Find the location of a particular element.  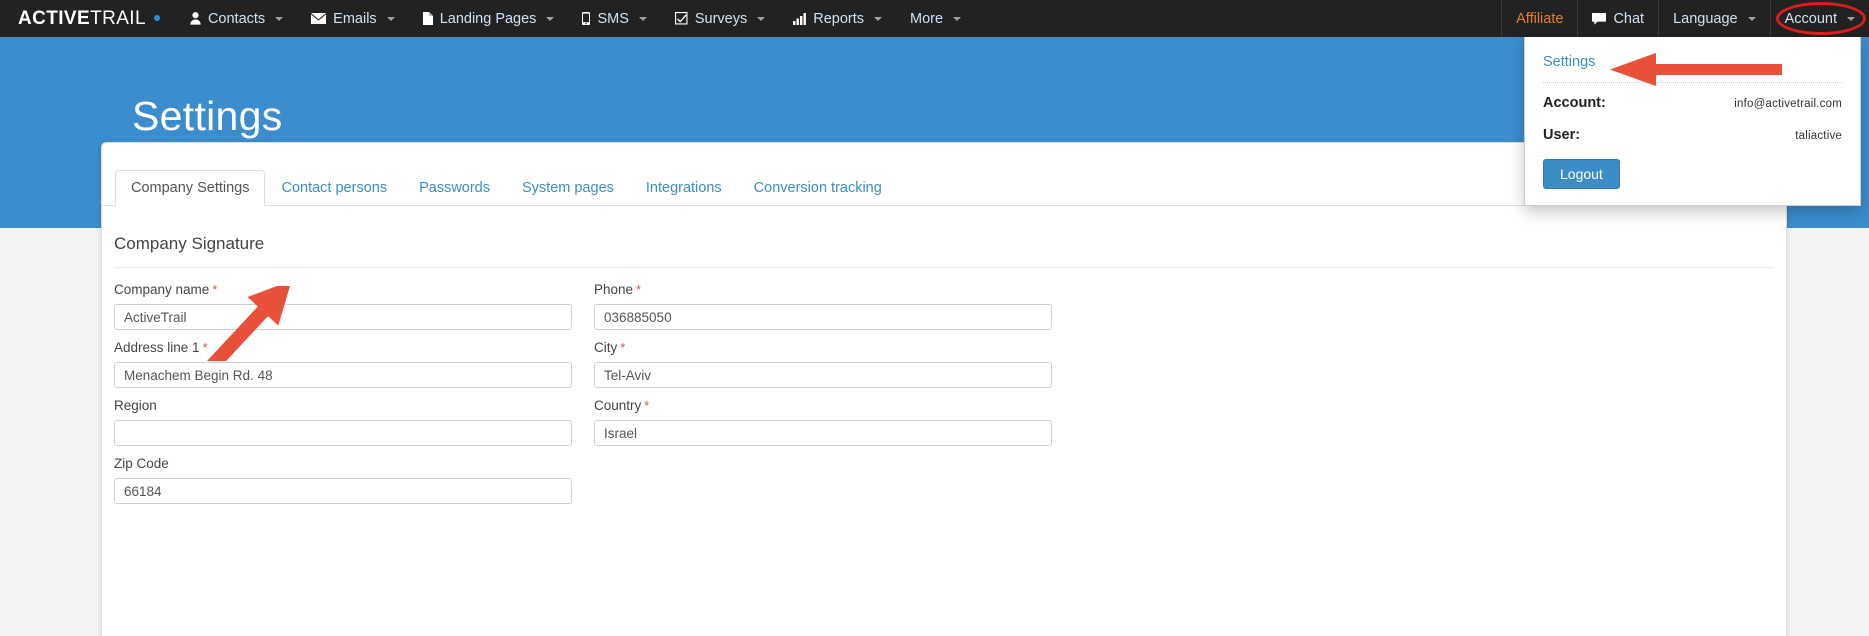

dropdown-account-row: Account: info@activetrail.com is located at coordinates (1692, 103).